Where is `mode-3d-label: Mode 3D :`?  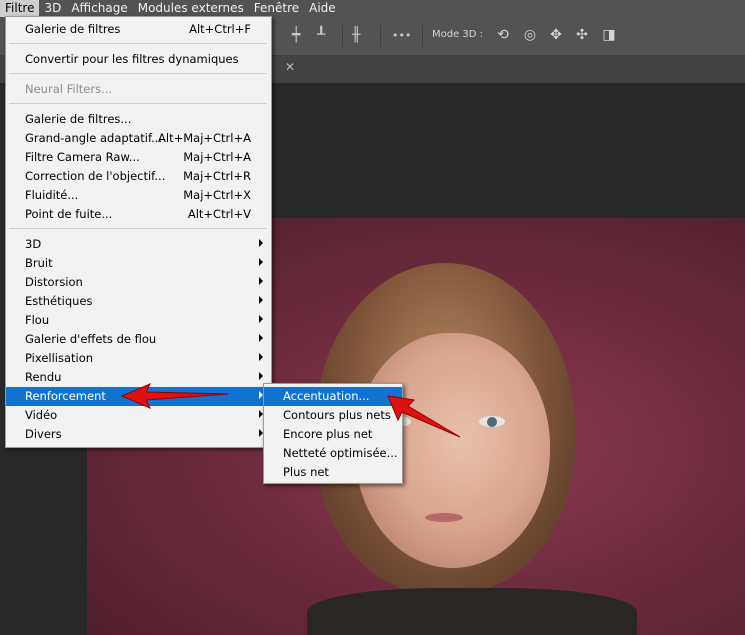
mode-3d-label: Mode 3D : is located at coordinates (458, 34).